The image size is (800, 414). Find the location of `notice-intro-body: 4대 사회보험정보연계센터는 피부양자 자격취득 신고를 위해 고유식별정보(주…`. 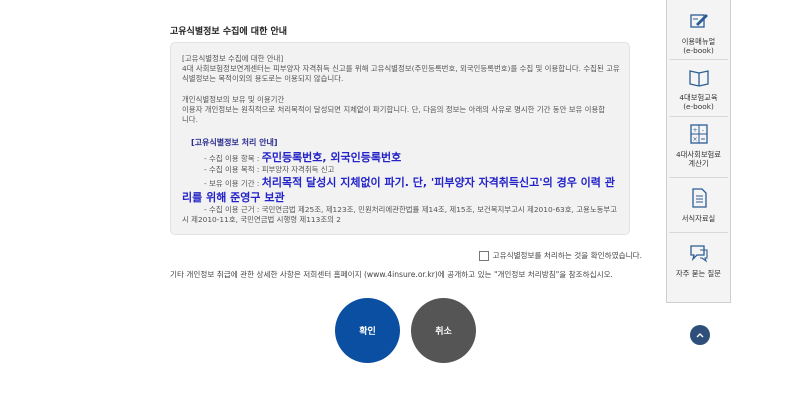

notice-intro-body: 4대 사회보험정보연계센터는 피부양자 자격취득 신고를 위해 고유식별정보(주… is located at coordinates (401, 73).